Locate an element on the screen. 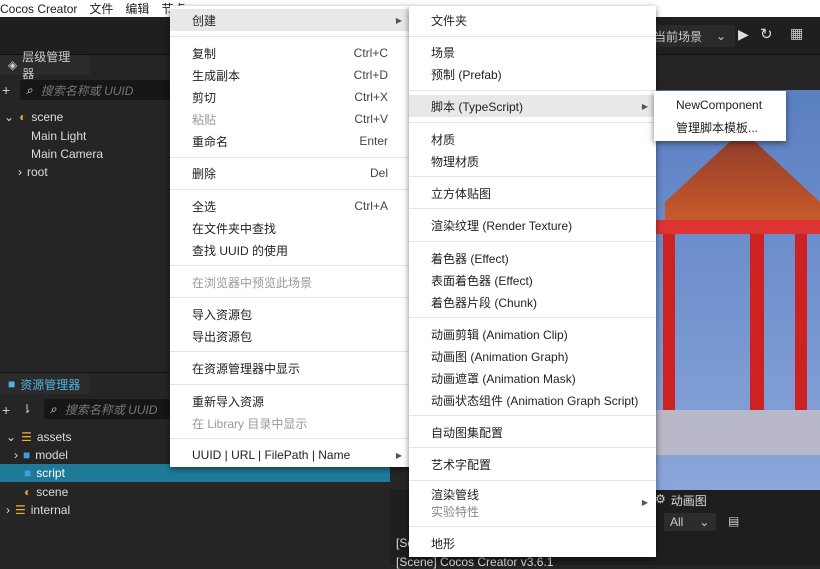 This screenshot has width=820, height=569. menu-item-scene: 场景 is located at coordinates (532, 52).